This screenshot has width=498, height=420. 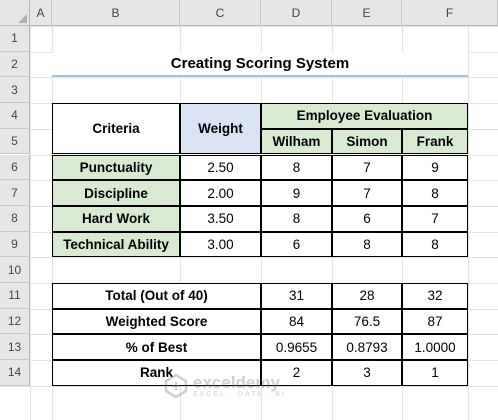 I want to click on row-header-12: 12, so click(x=15, y=321).